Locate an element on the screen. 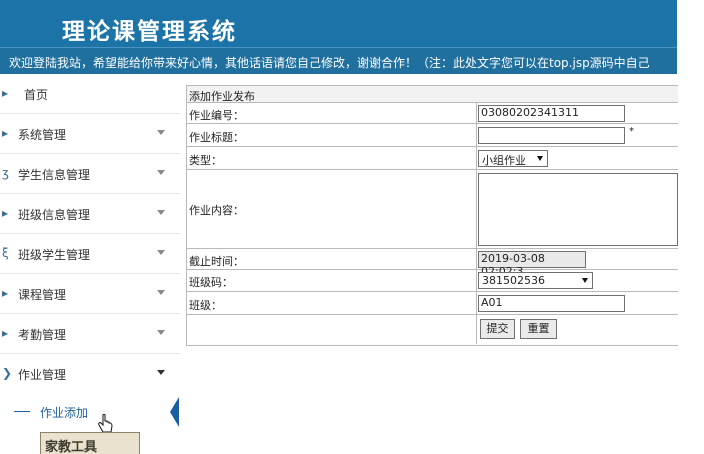 Image resolution: width=704 pixels, height=454 pixels. sidebar-item-label: 系统管理 is located at coordinates (42, 135).